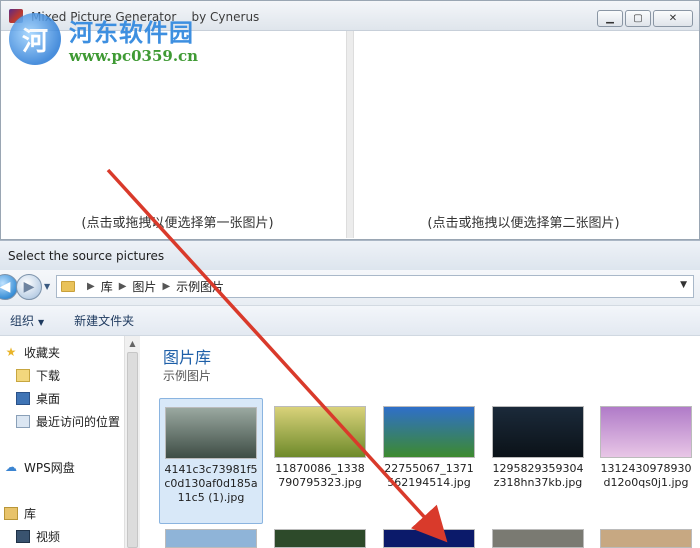 Image resolution: width=700 pixels, height=548 pixels. I want to click on video-icon, so click(23, 536).